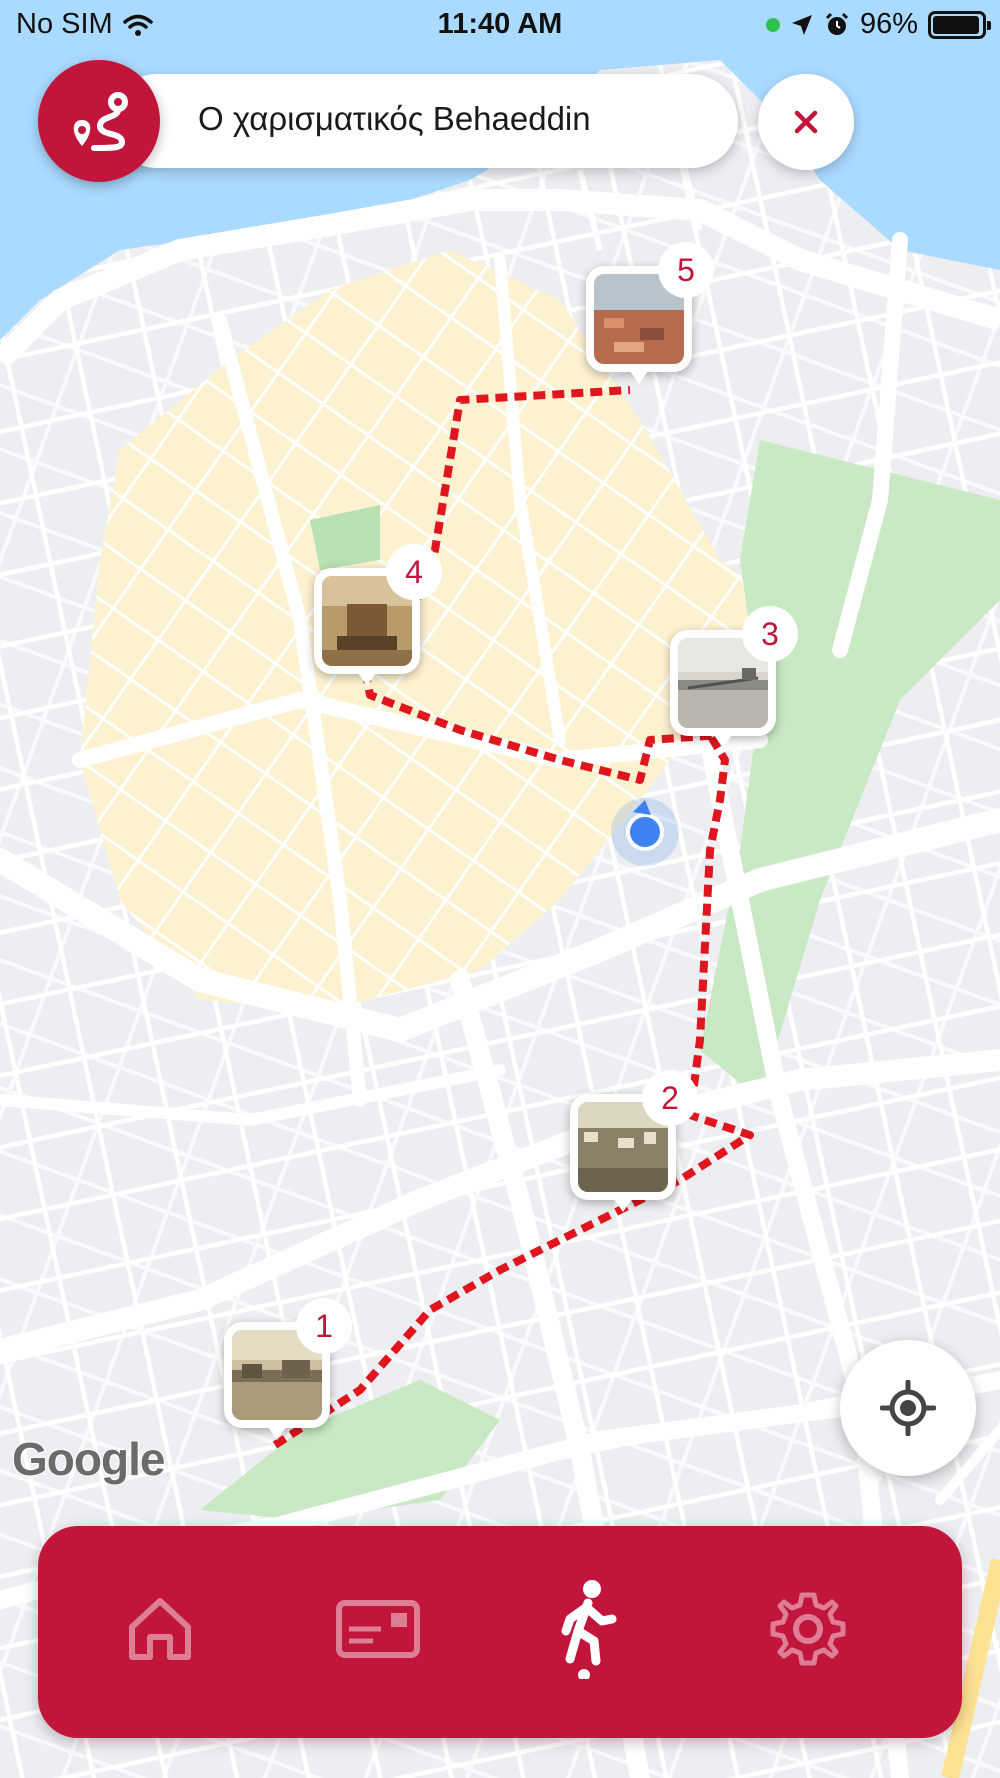 This screenshot has width=1000, height=1778. I want to click on bottom-navigation, so click(500, 1632).